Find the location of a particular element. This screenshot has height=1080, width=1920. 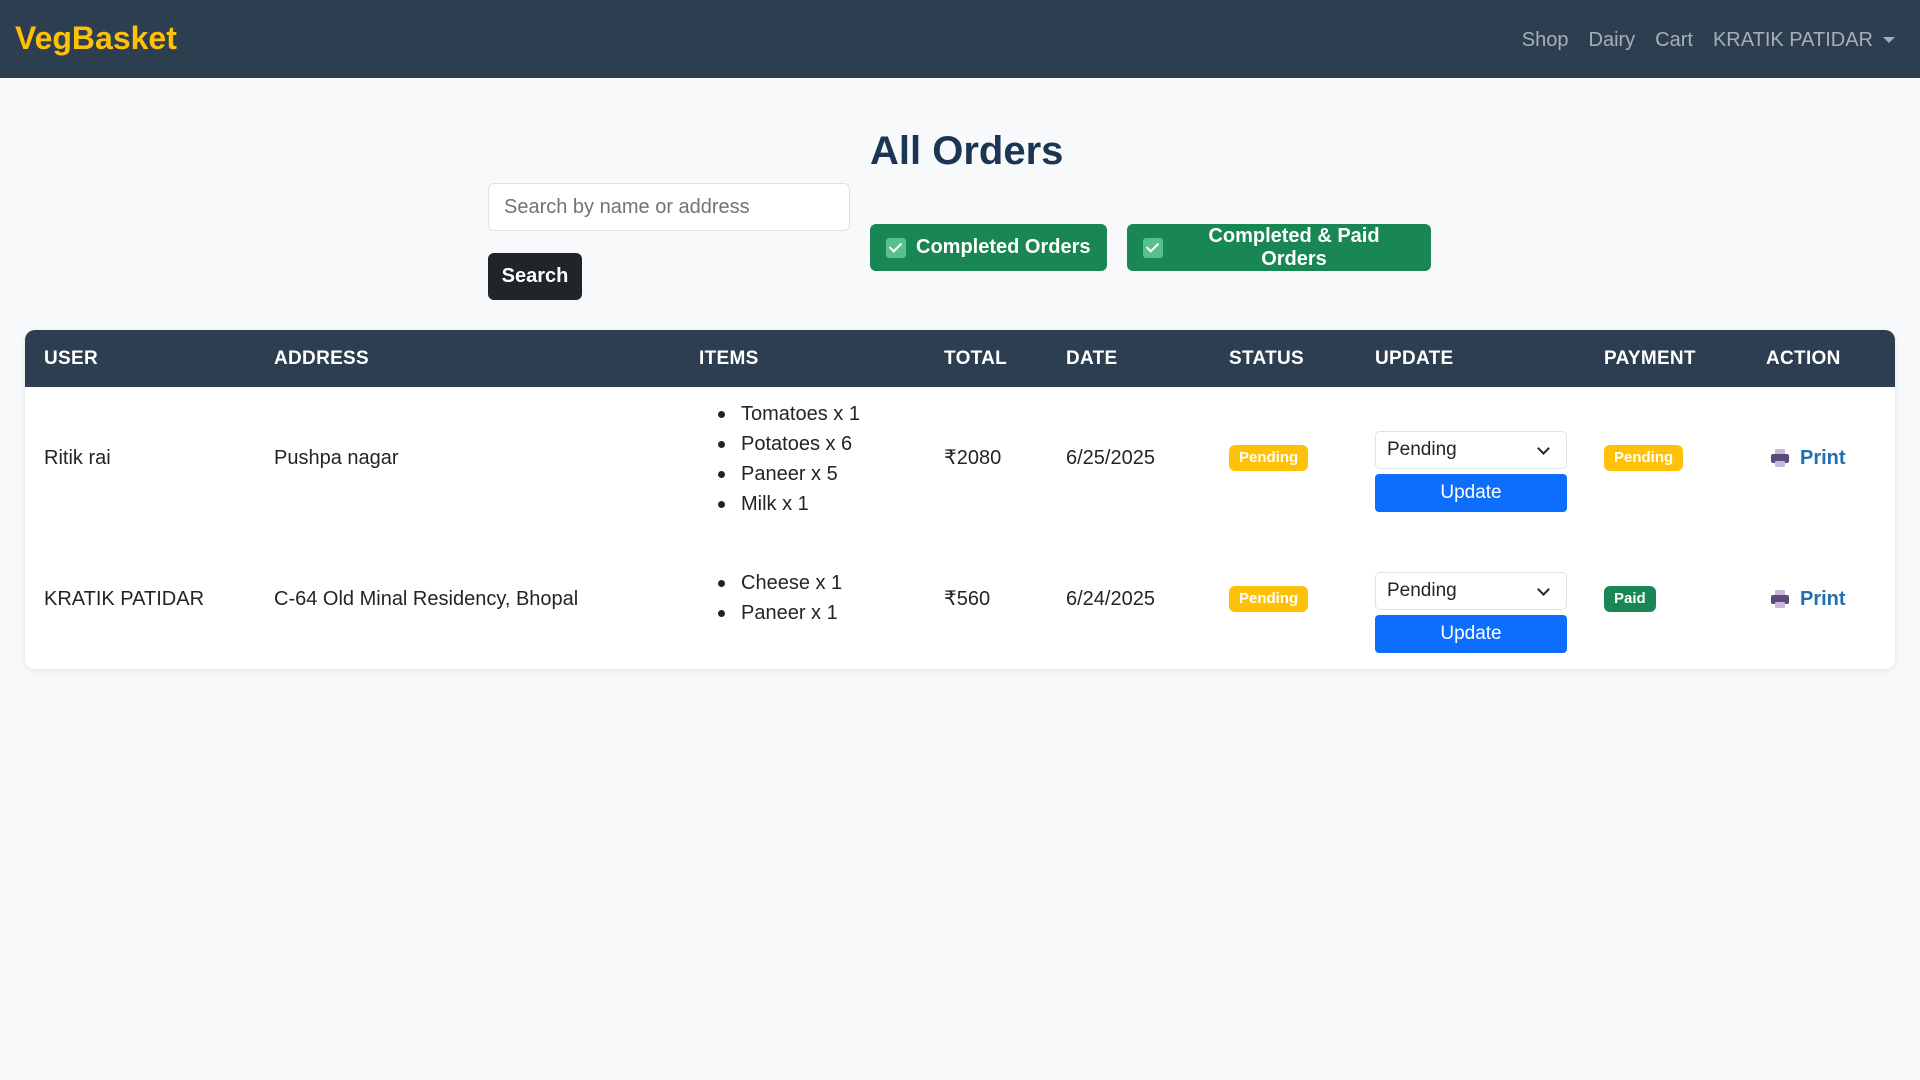

nav-link-cart: Cart is located at coordinates (1674, 40).